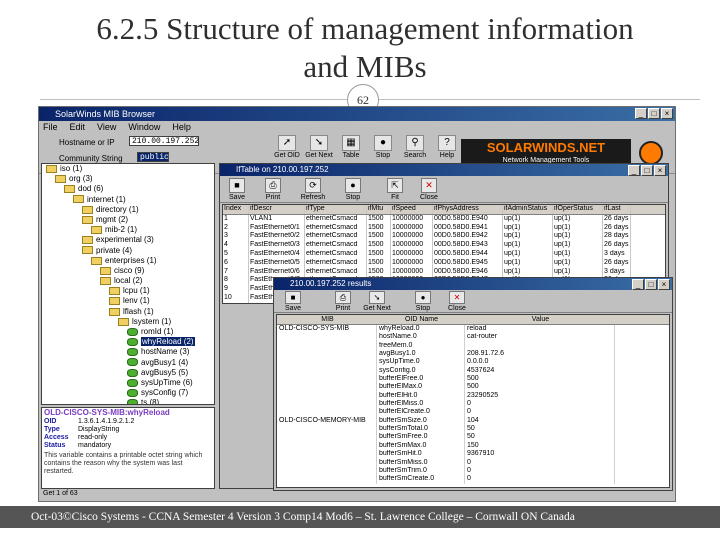  I want to click on iftable-save-button: ■ Save, so click(237, 189).